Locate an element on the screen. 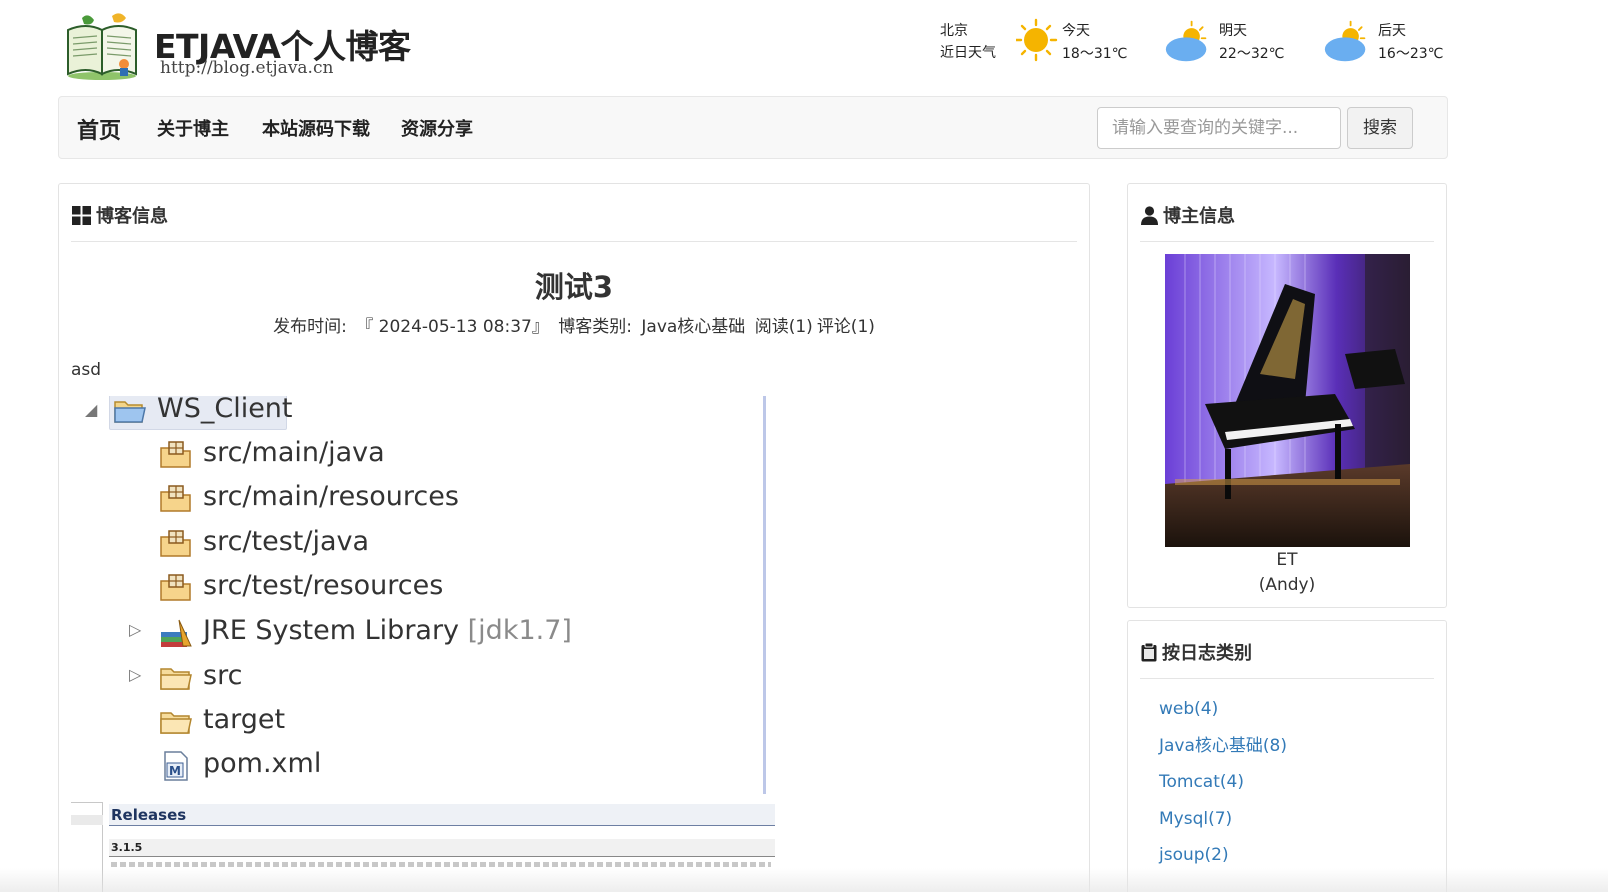 The height and width of the screenshot is (892, 1608). author-name-line2: (Andy) is located at coordinates (1287, 585).